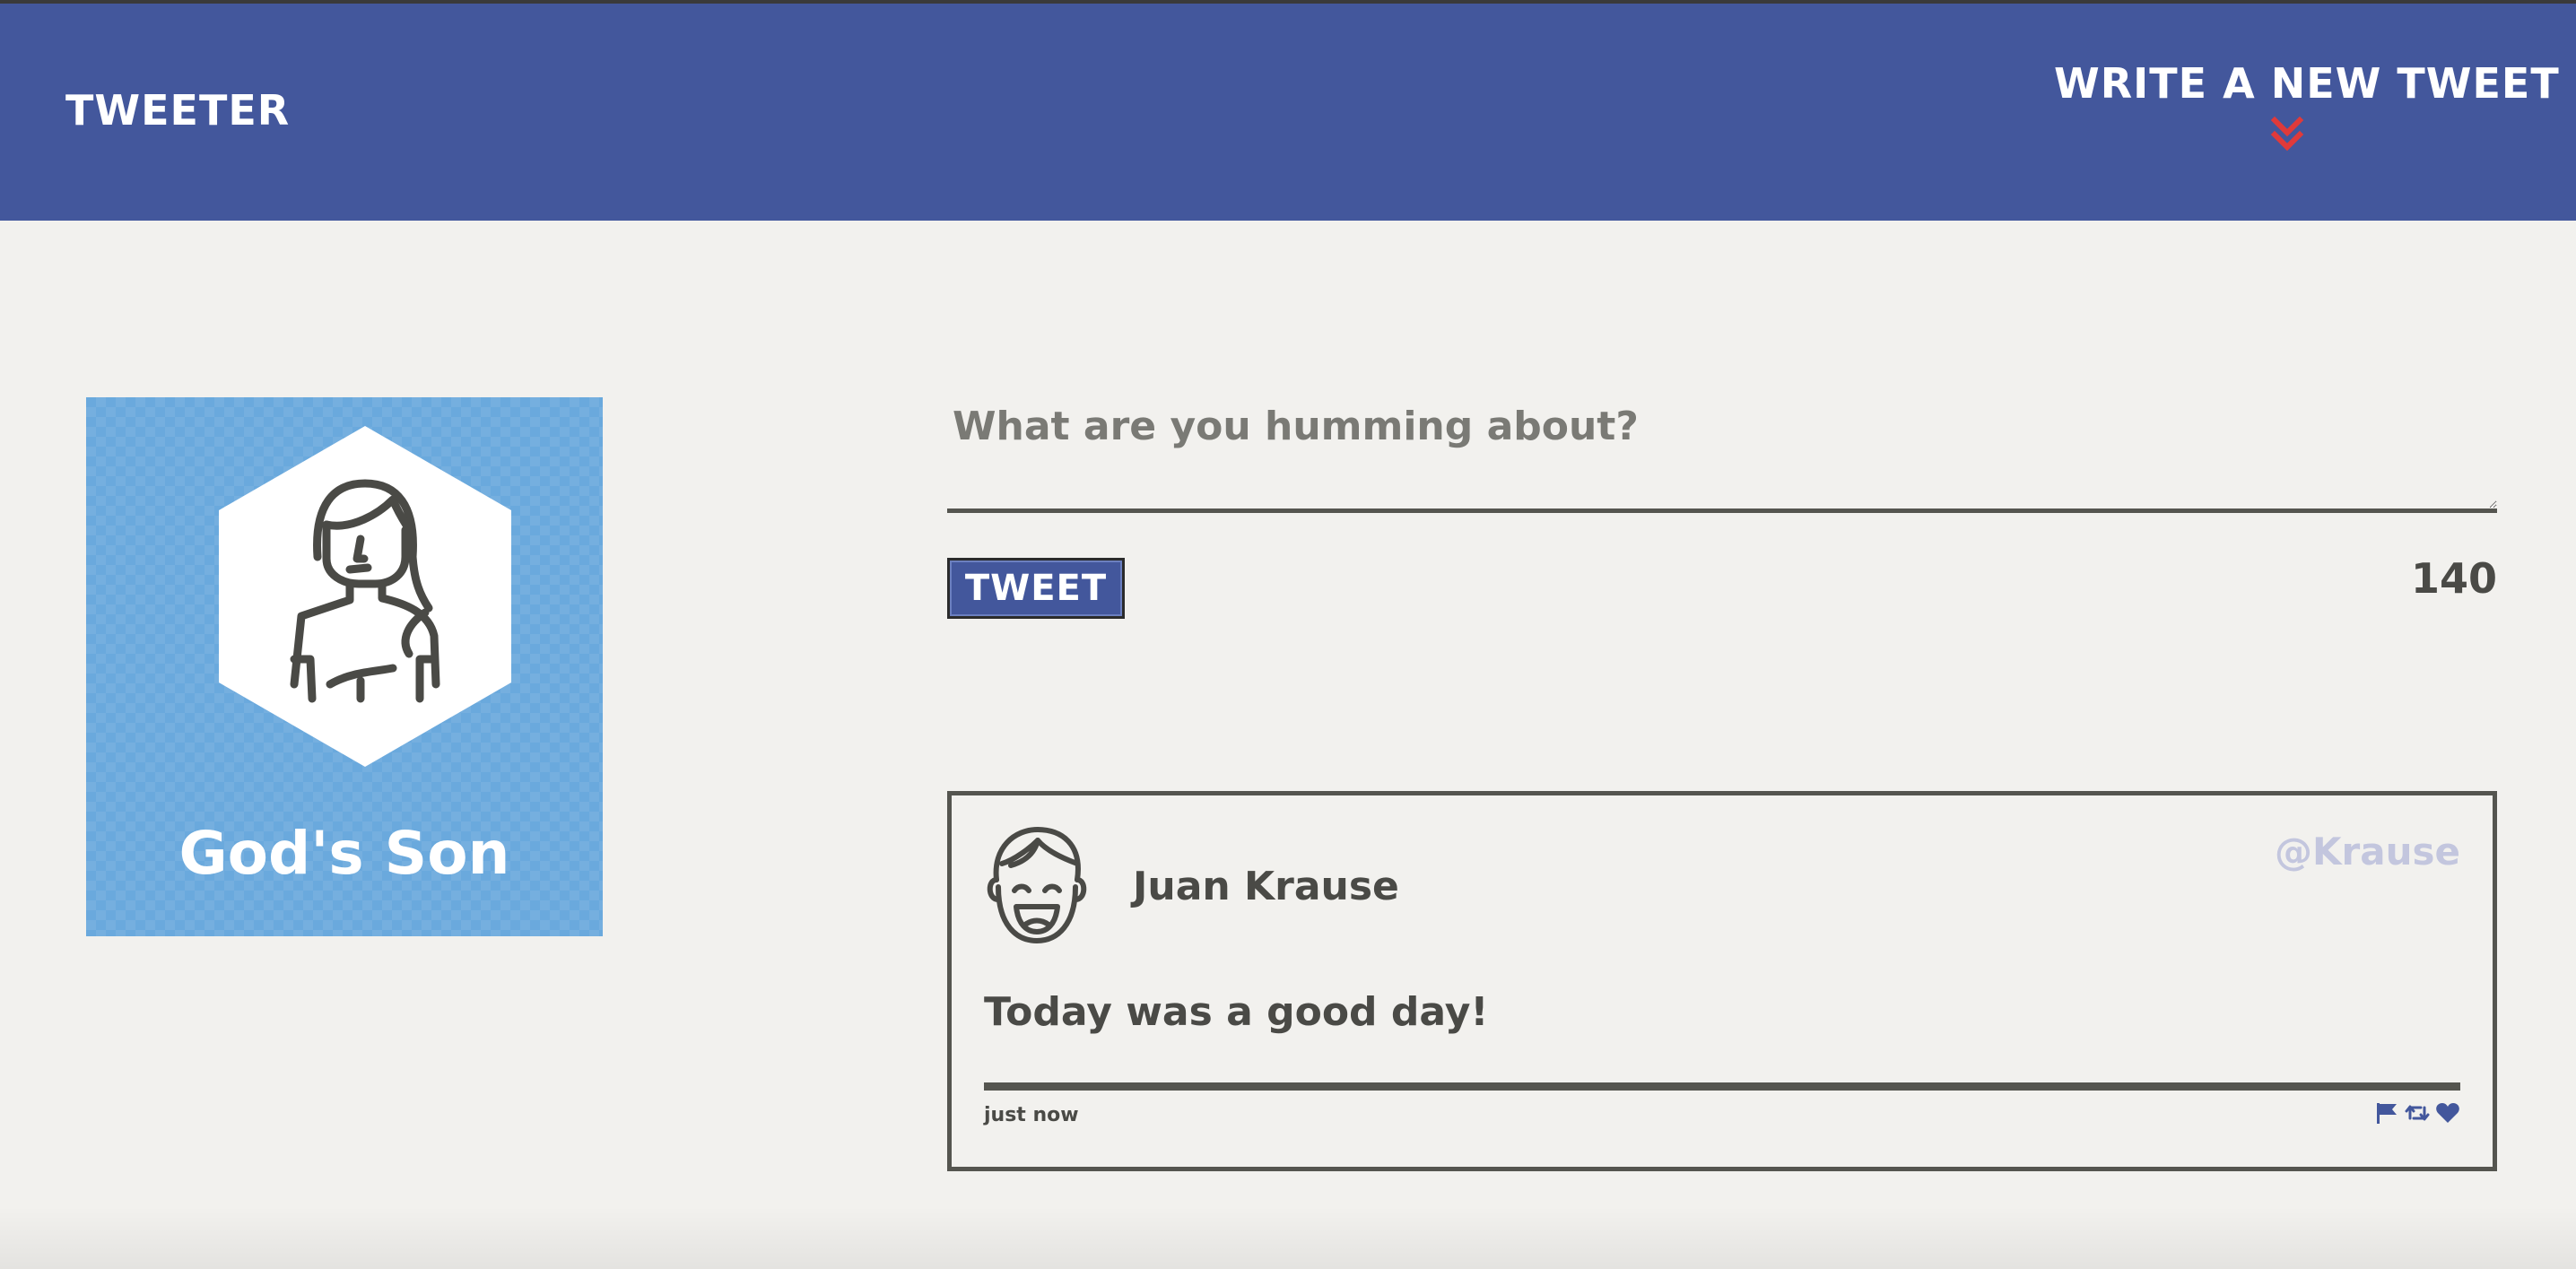 The height and width of the screenshot is (1269, 2576). I want to click on tweet-author-name: Juan Krause, so click(1266, 886).